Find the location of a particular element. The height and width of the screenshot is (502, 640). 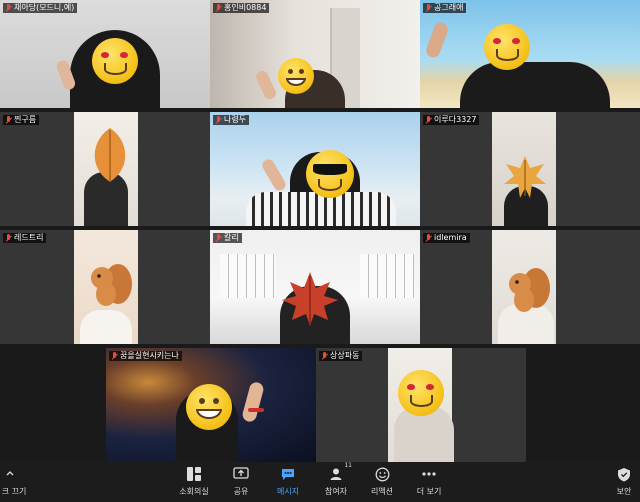

breakout-rooms-icon is located at coordinates (194, 474).